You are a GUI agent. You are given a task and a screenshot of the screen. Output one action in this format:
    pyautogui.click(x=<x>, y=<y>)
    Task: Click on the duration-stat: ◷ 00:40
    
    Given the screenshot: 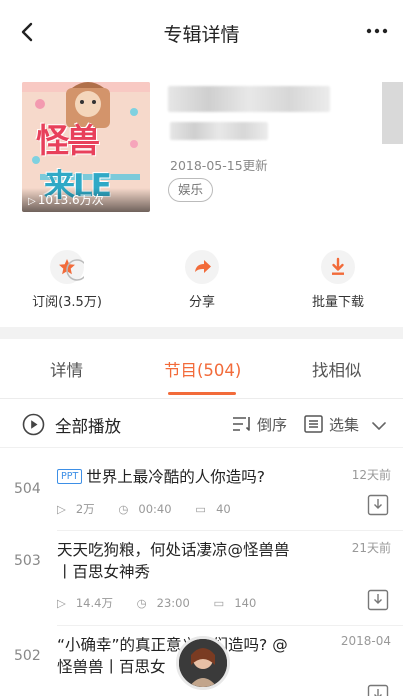 What is the action you would take?
    pyautogui.click(x=145, y=509)
    